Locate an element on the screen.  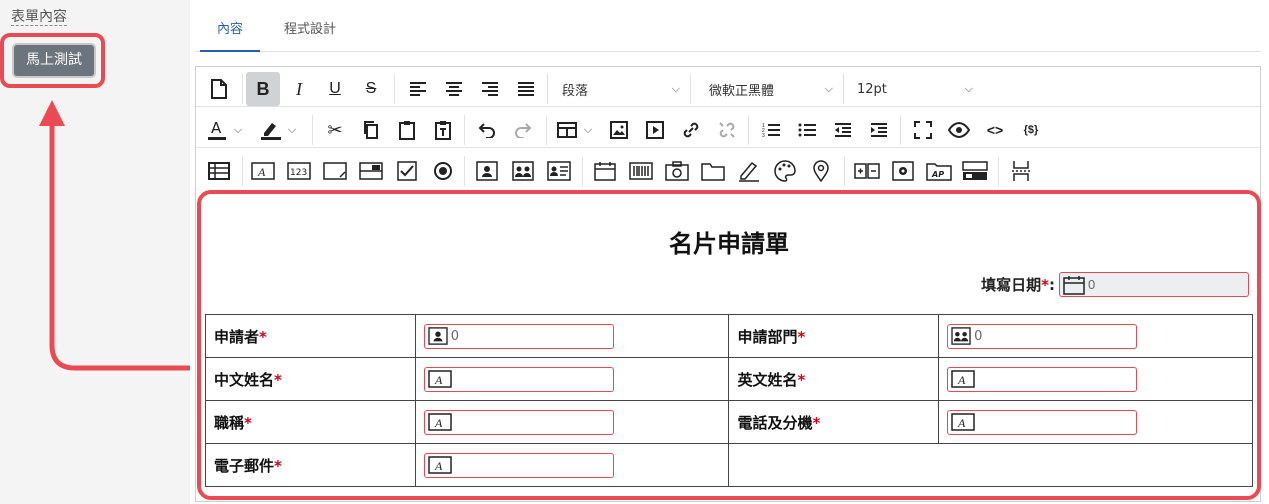
sub-form-icon is located at coordinates (975, 171).